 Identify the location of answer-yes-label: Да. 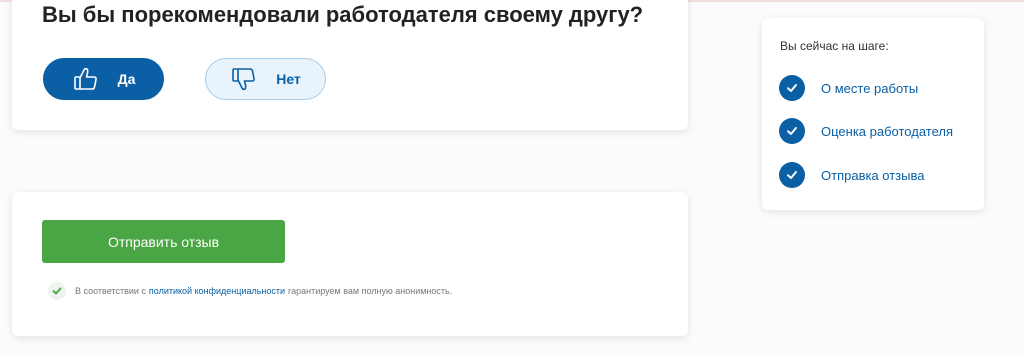
(126, 79).